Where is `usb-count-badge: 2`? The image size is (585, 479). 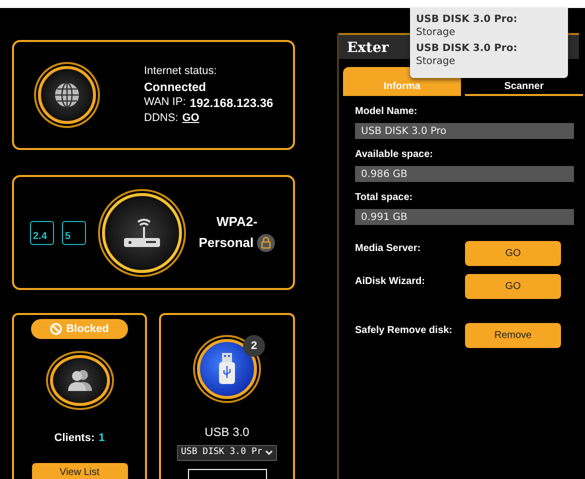 usb-count-badge: 2 is located at coordinates (254, 346).